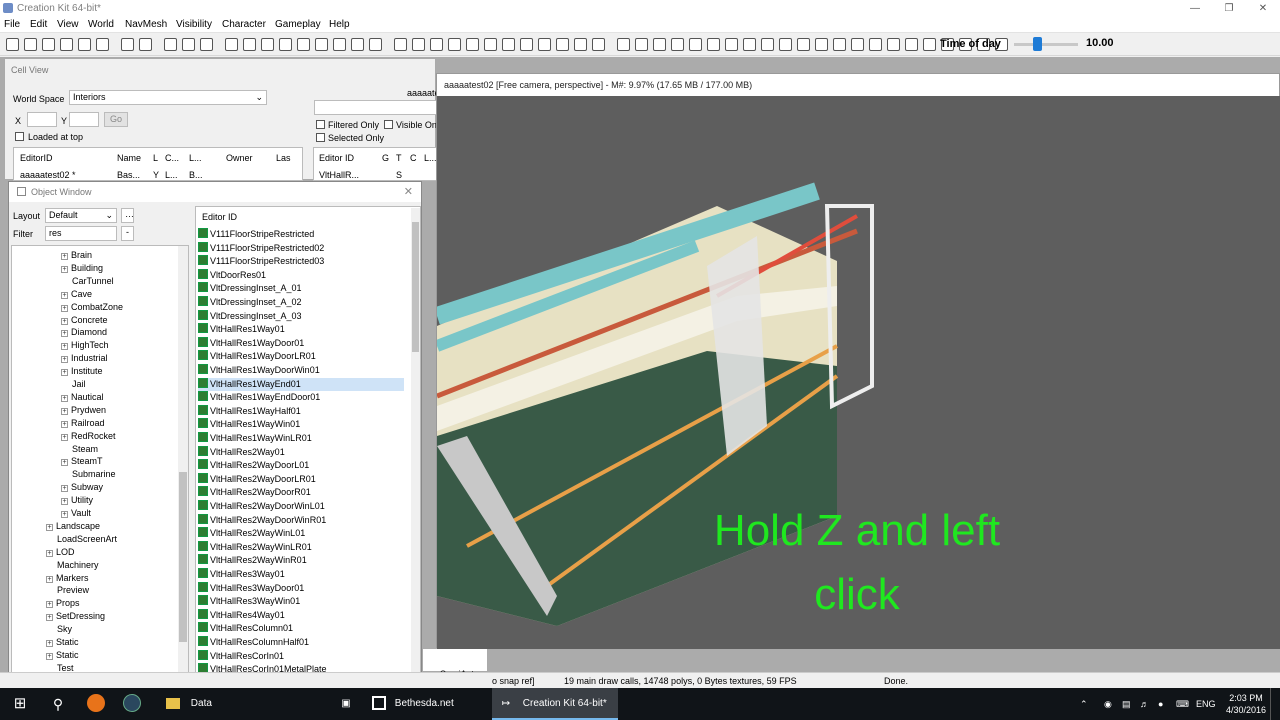 This screenshot has width=1280, height=720. I want to click on collision-icon, so click(357, 44).